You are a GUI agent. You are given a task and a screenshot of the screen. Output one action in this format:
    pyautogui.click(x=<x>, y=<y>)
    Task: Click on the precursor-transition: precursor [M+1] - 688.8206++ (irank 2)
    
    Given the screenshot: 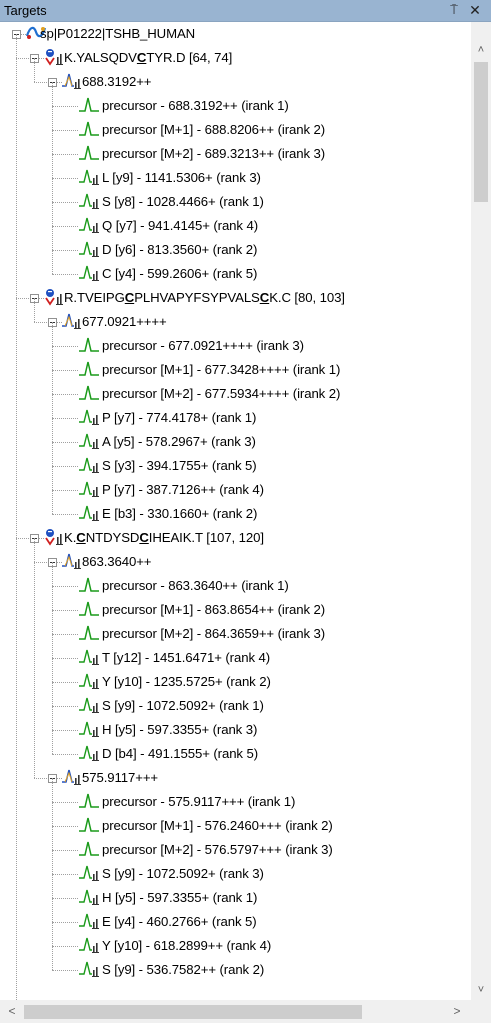 What is the action you would take?
    pyautogui.click(x=213, y=130)
    